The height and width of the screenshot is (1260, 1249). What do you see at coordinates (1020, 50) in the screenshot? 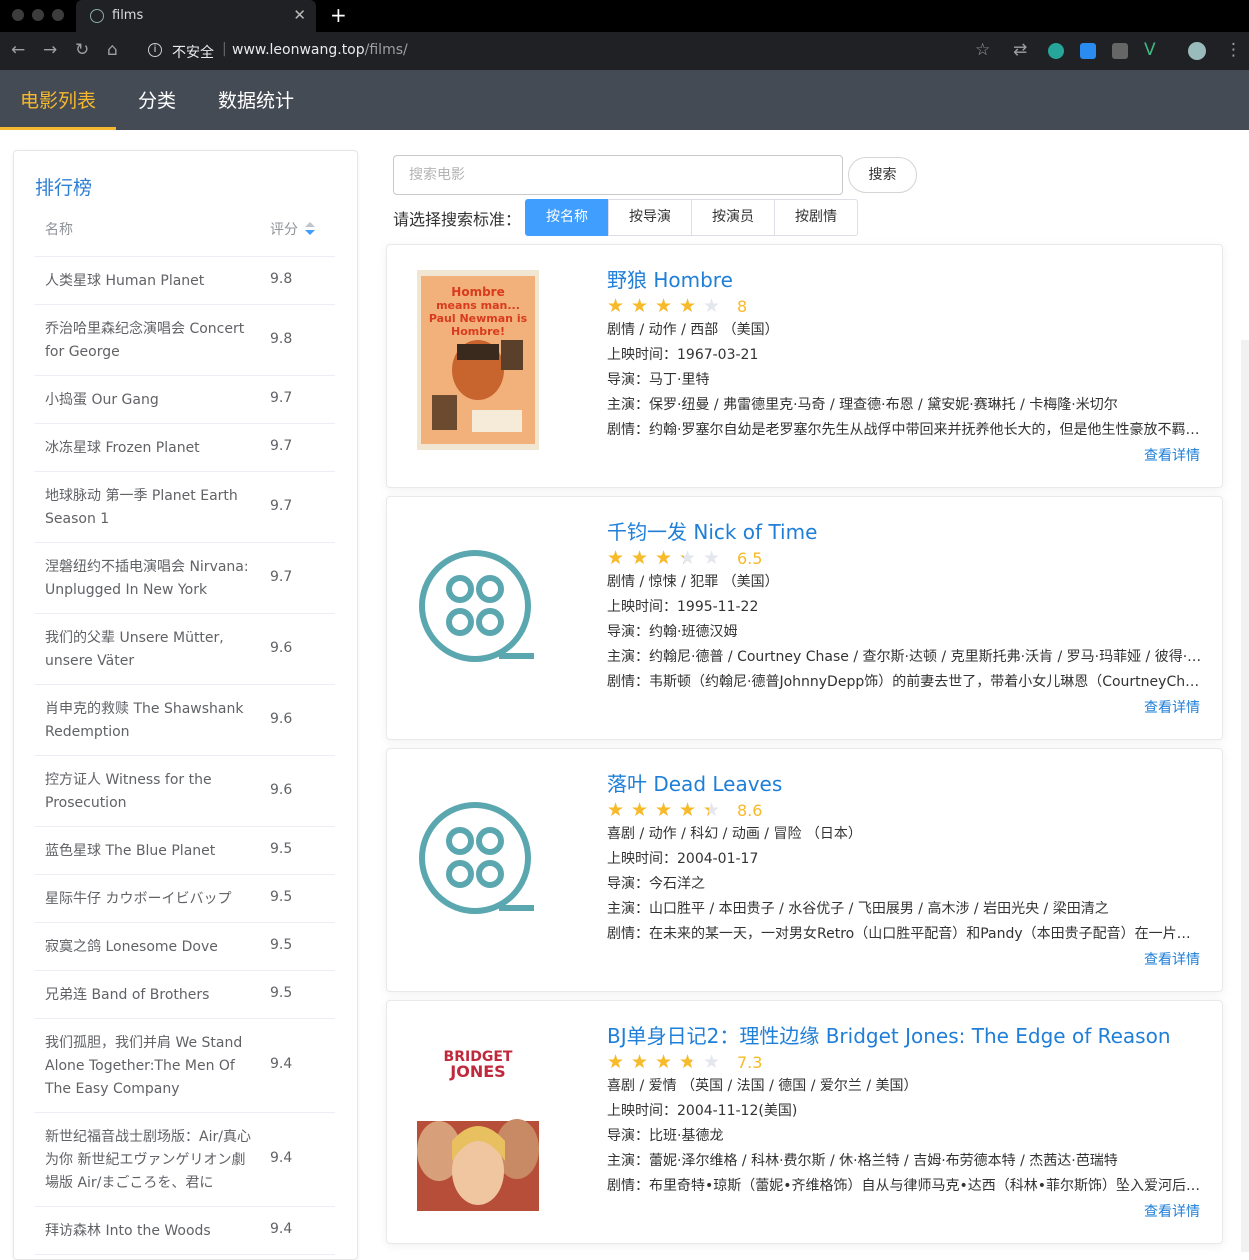
I see `extension-link-icon: ⇄` at bounding box center [1020, 50].